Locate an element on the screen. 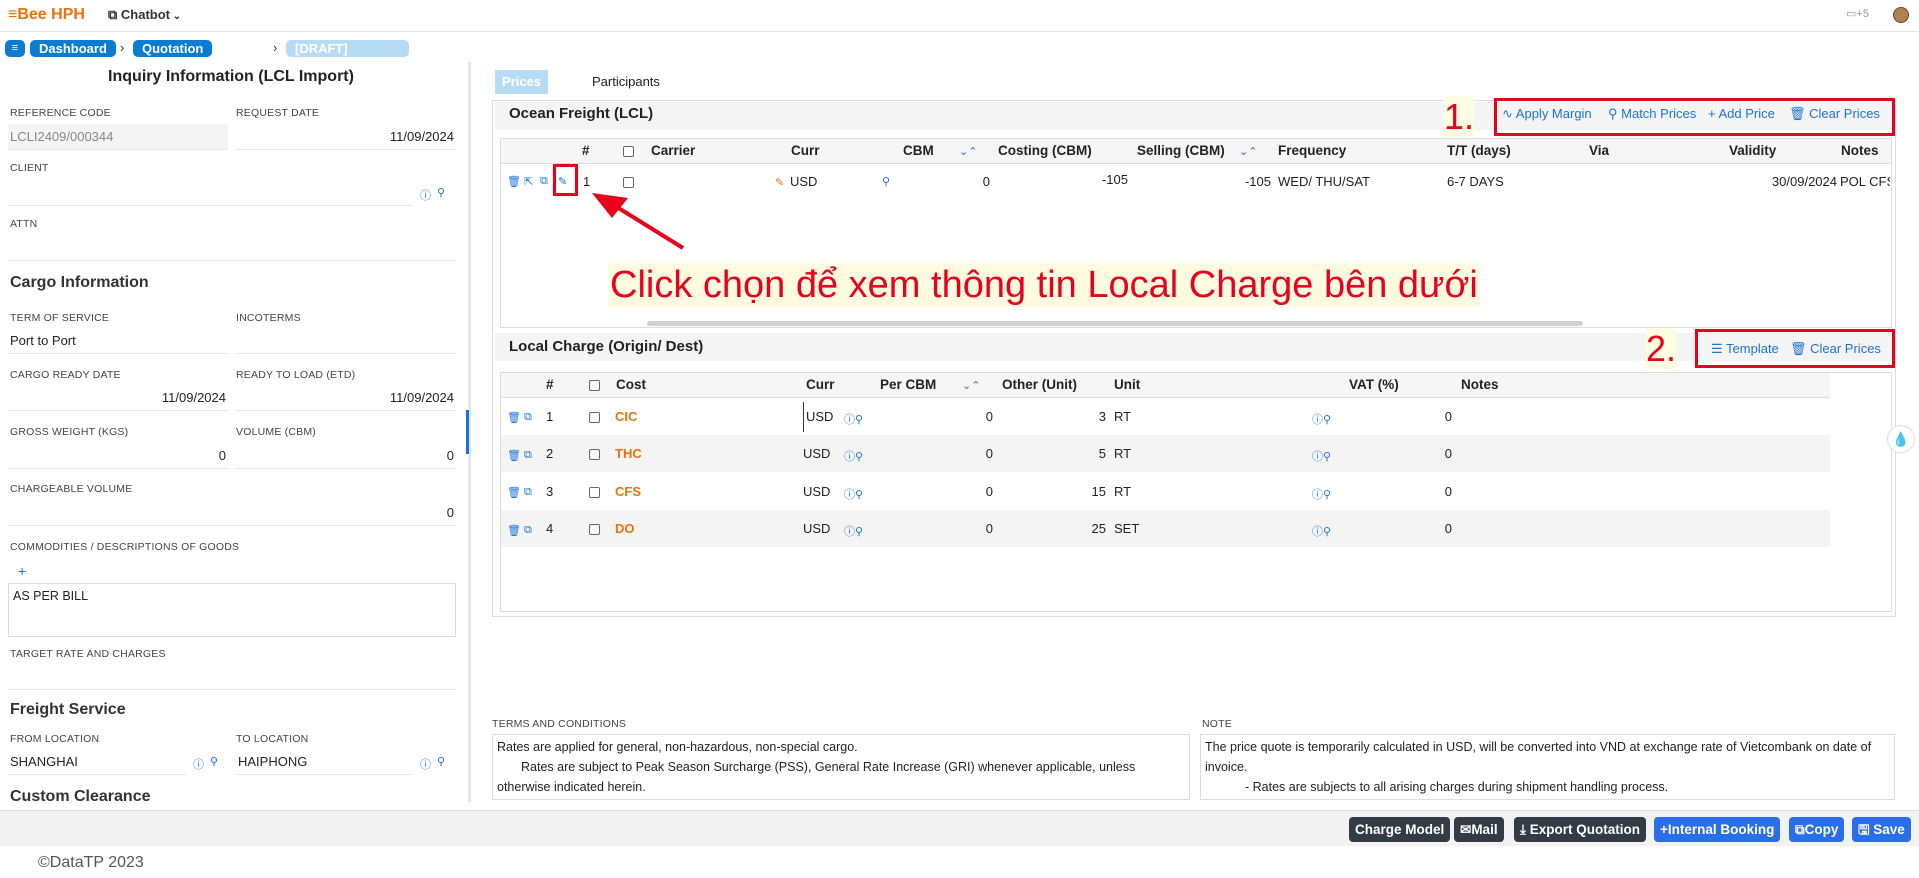 This screenshot has width=1919, height=878. attn-field is located at coordinates (232, 248).